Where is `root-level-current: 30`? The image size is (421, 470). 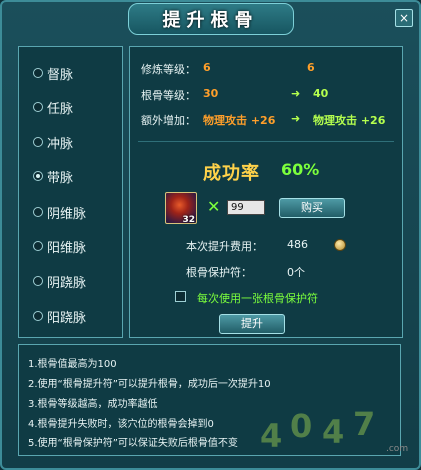 root-level-current: 30 is located at coordinates (211, 93).